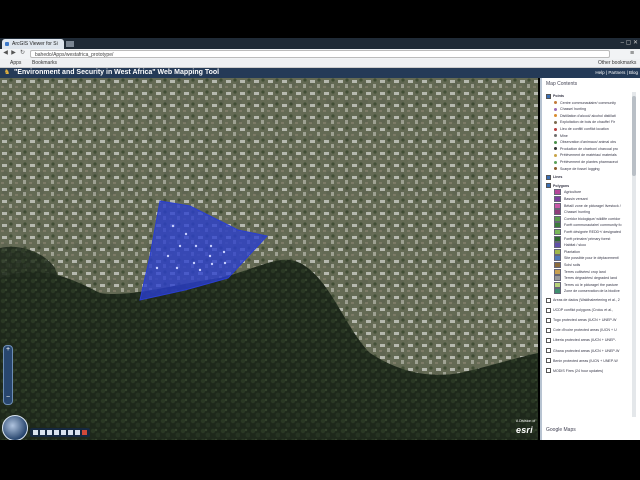  I want to click on layer-group: Polygons, so click(588, 186).